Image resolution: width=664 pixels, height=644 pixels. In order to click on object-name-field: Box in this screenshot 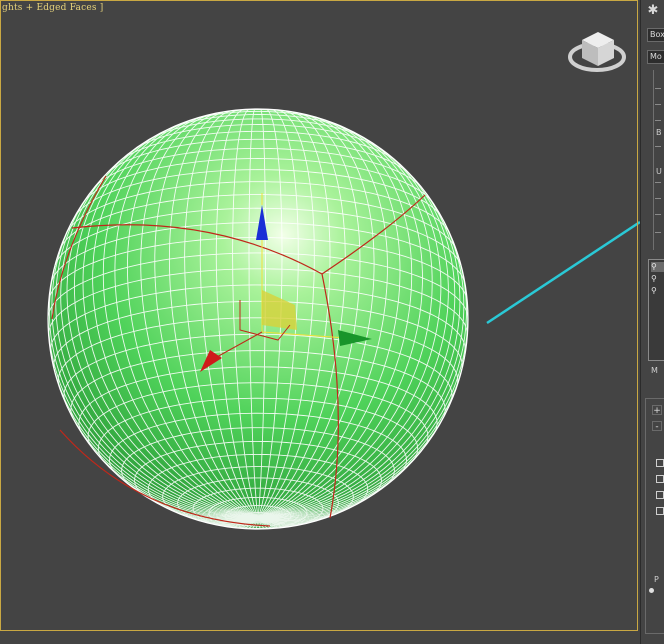, I will do `click(655, 35)`.